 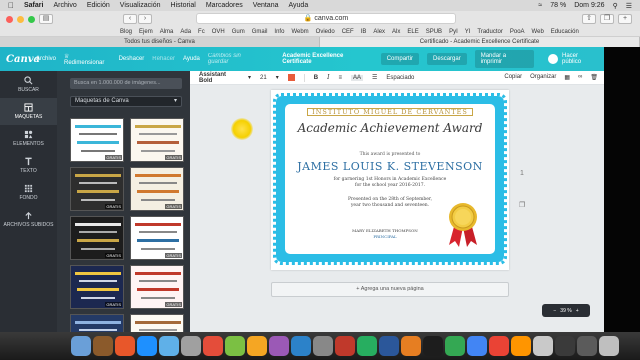 I want to click on sidebar-item-search: BUSCAR, so click(x=28, y=84).